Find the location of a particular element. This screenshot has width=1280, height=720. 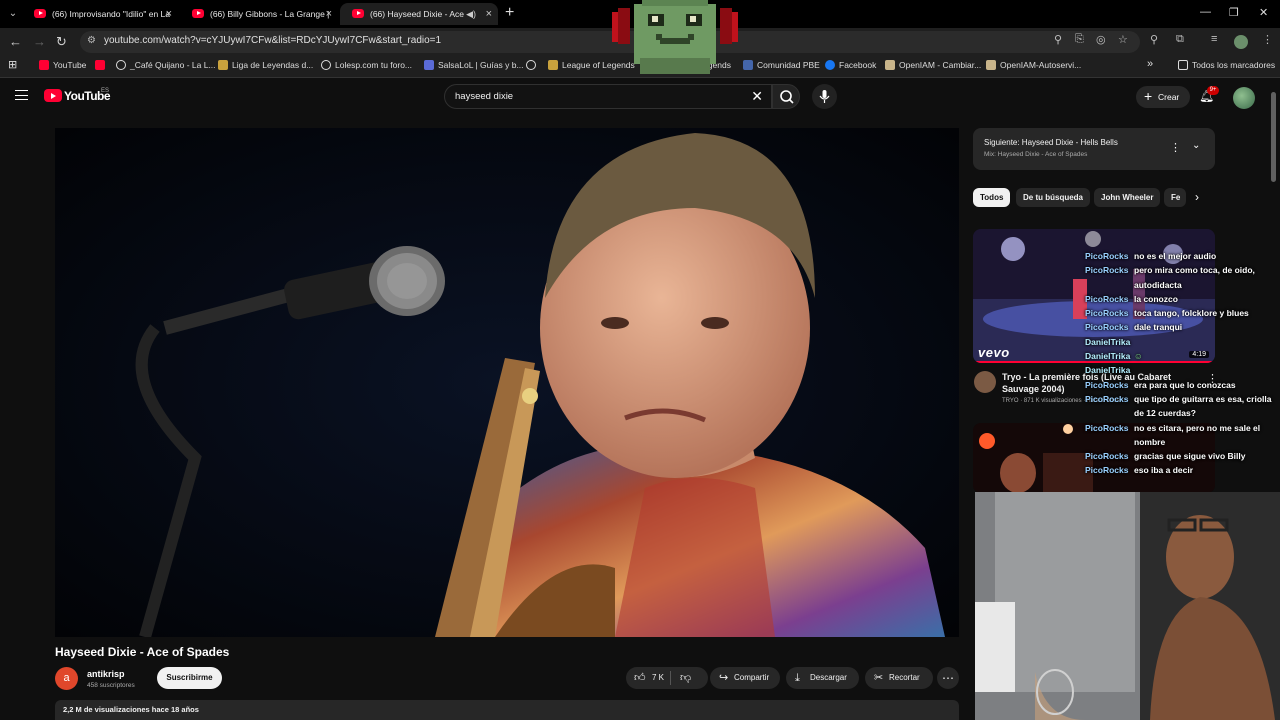

chat-message: de 12 cuerdas? is located at coordinates (1180, 413).